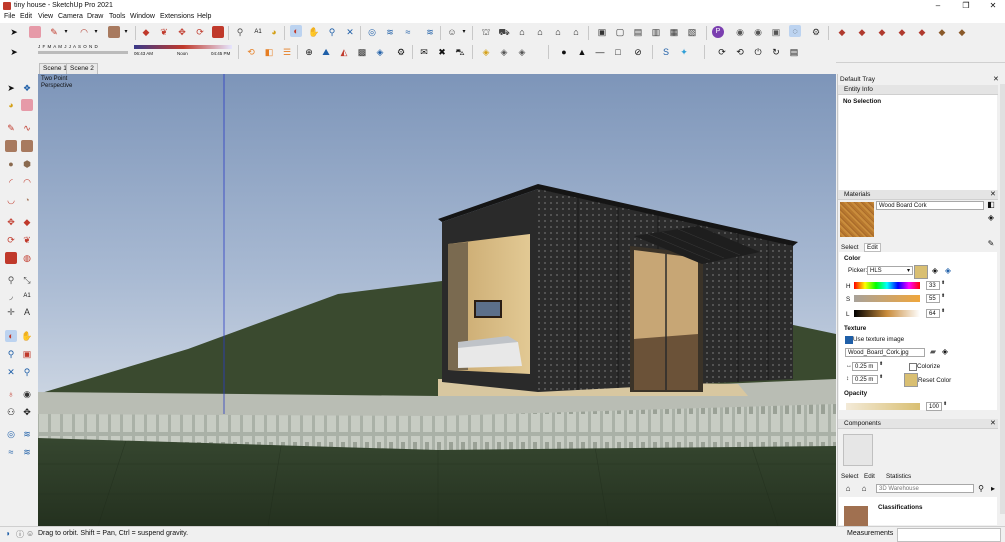 The image size is (1005, 542). I want to click on skp-s-icon: S, so click(666, 52).